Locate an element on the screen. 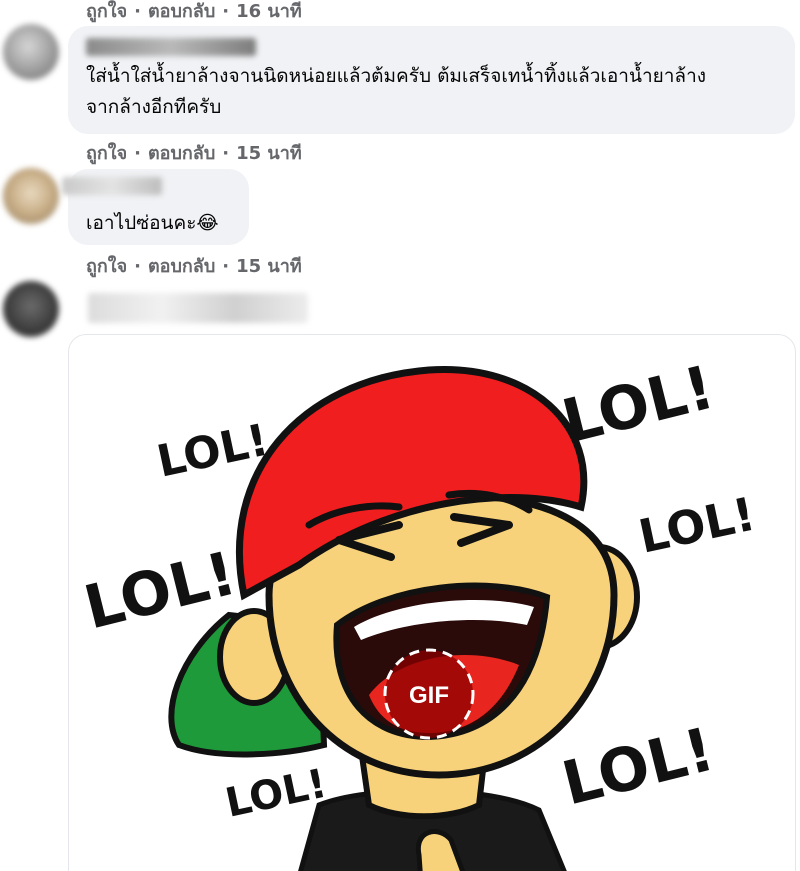  comment-actions: ถูกใจ · ตอบกลับ · 16 นาที is located at coordinates (194, 12).